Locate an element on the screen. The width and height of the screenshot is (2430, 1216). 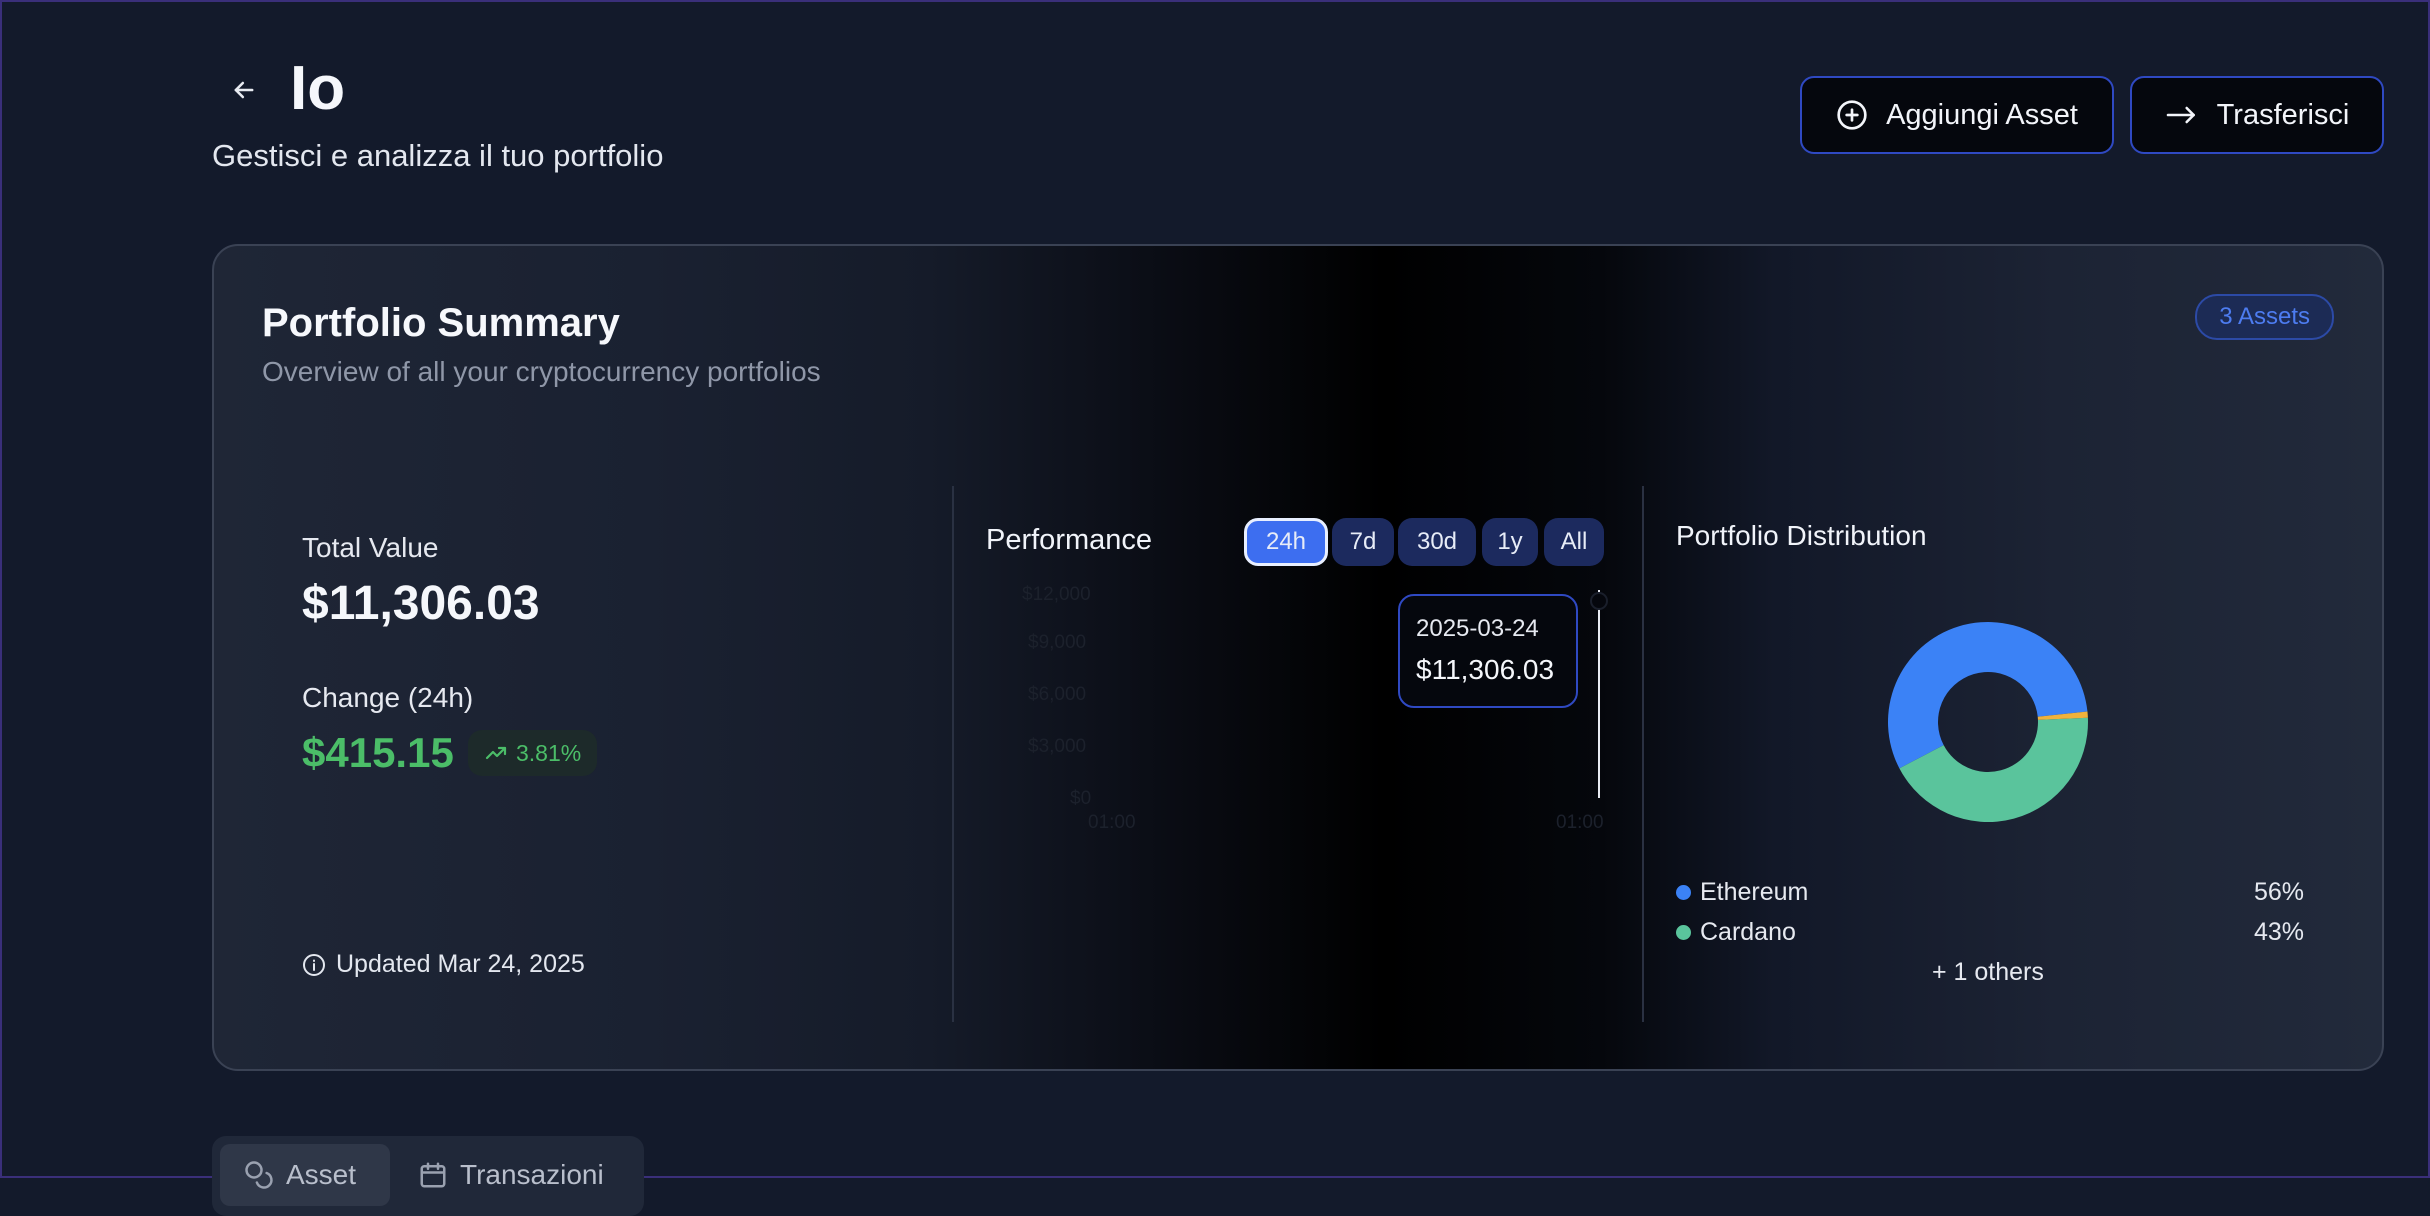
range-7d-button: 7d is located at coordinates (1363, 542).